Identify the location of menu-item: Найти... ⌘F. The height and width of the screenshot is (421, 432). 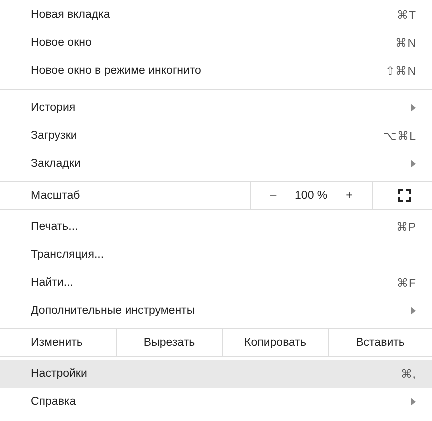
(216, 283).